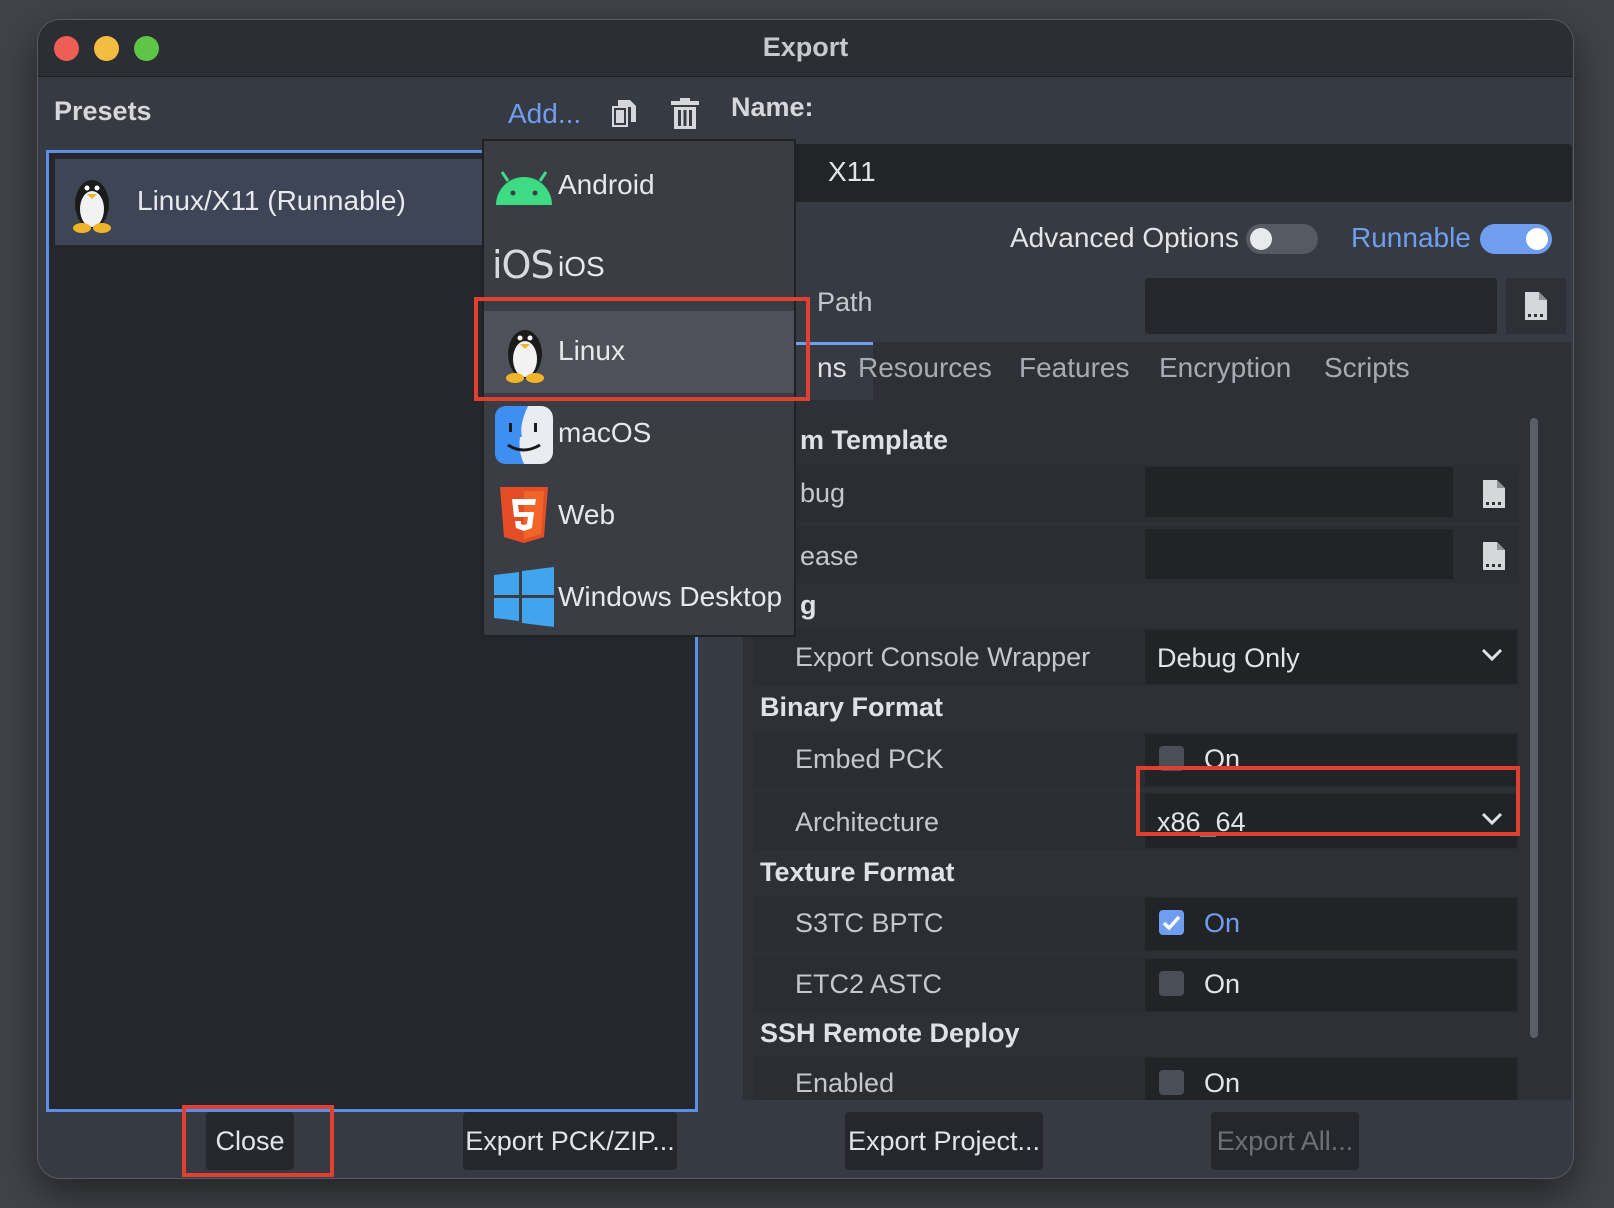 The height and width of the screenshot is (1208, 1614). What do you see at coordinates (869, 923) in the screenshot?
I see `s3tc-label: S3TC BPTC` at bounding box center [869, 923].